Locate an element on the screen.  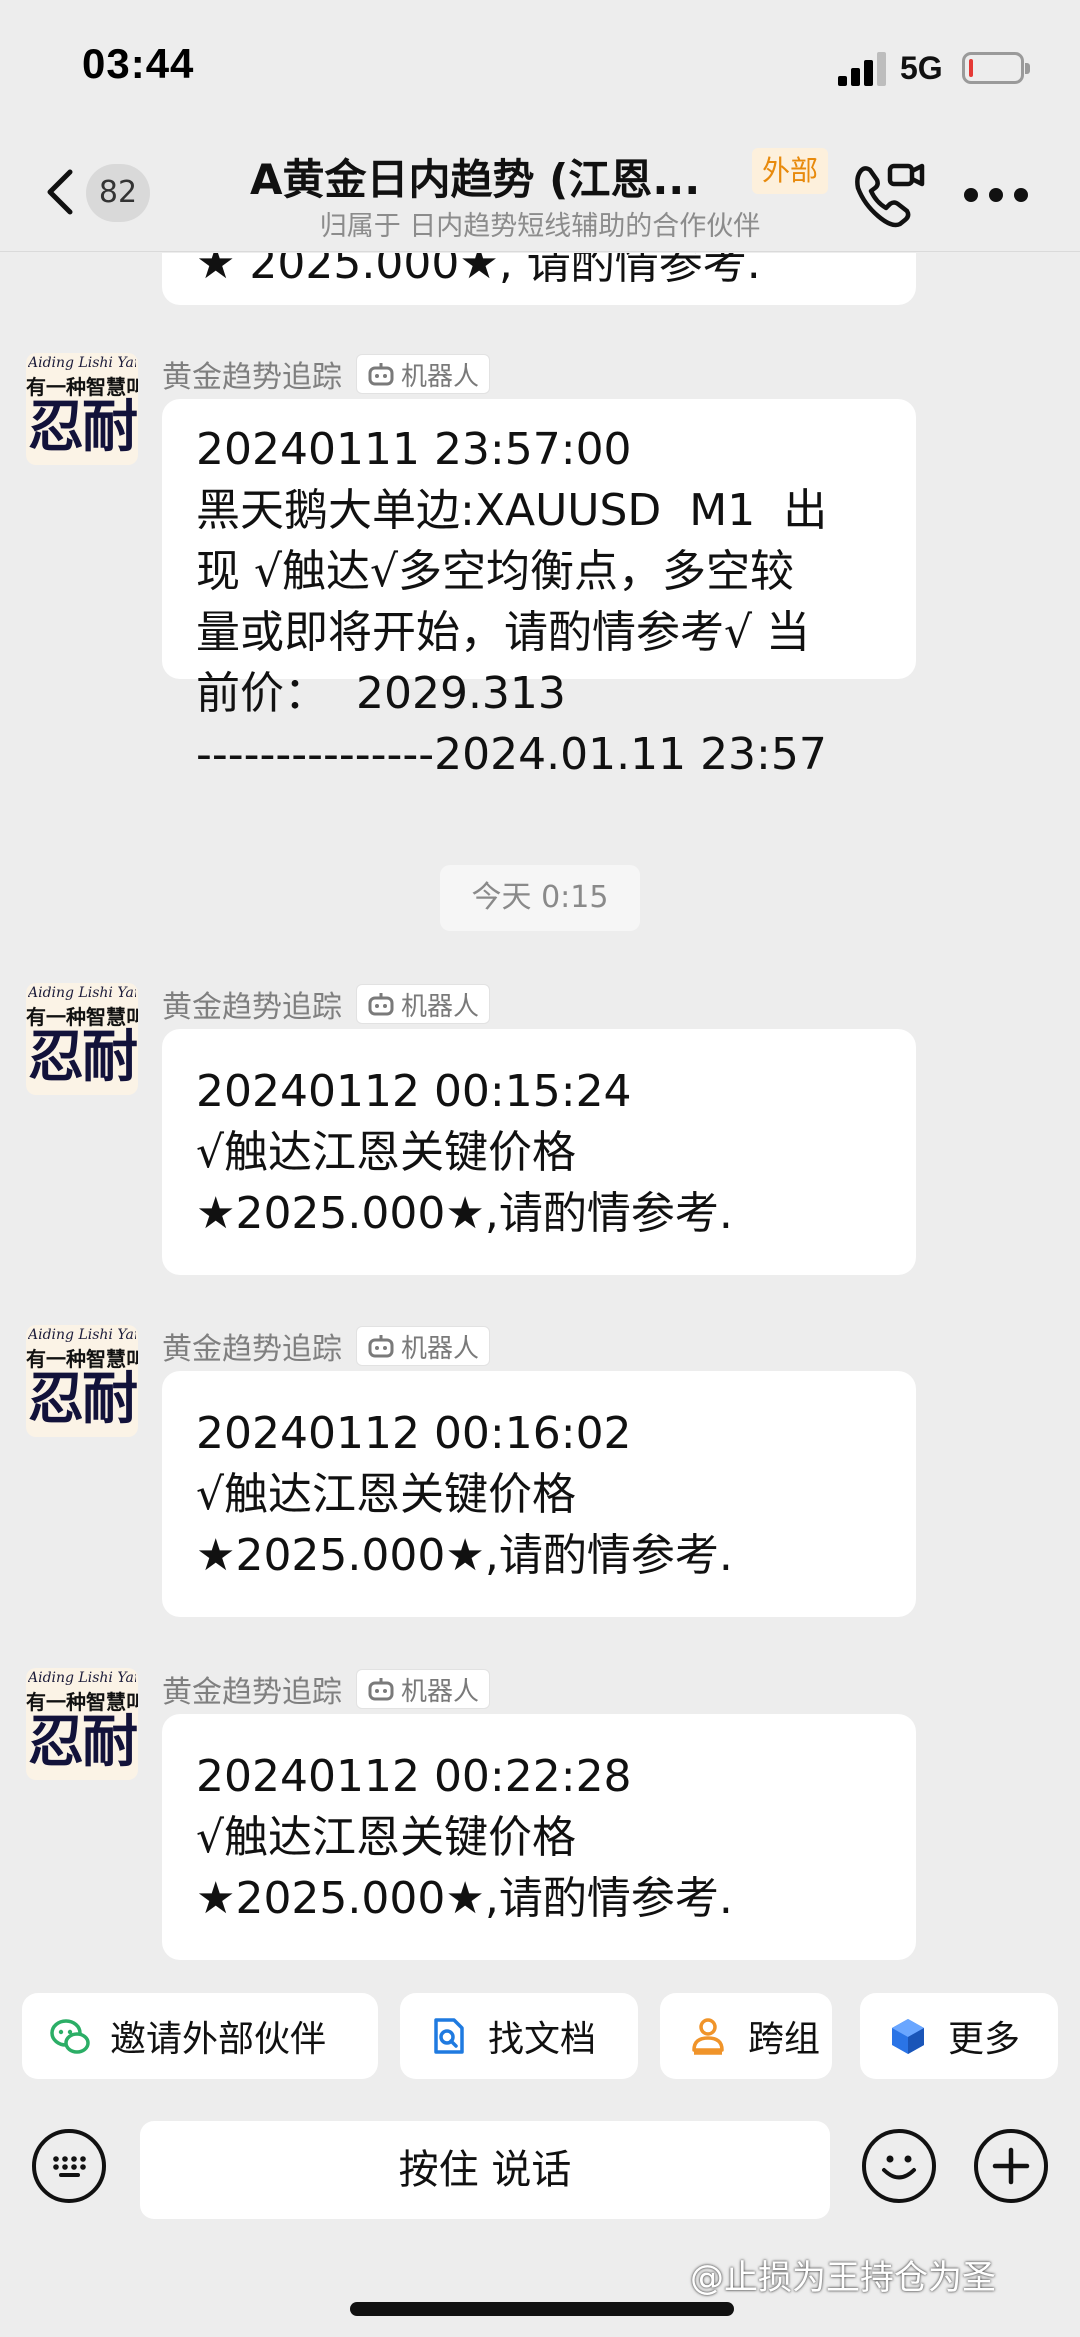
message-bubble: ★ 2025.000★, 请酌情参考. is located at coordinates (539, 279).